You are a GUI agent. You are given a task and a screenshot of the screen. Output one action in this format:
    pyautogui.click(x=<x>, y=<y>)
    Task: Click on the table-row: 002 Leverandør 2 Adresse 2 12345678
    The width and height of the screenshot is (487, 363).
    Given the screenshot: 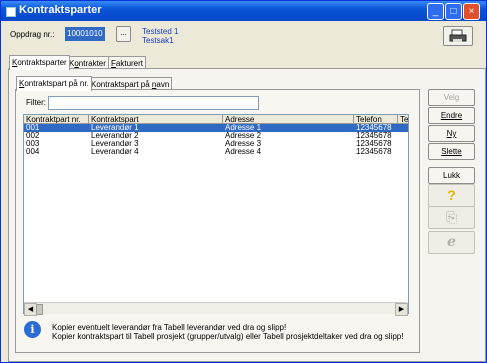 What is the action you would take?
    pyautogui.click(x=216, y=136)
    